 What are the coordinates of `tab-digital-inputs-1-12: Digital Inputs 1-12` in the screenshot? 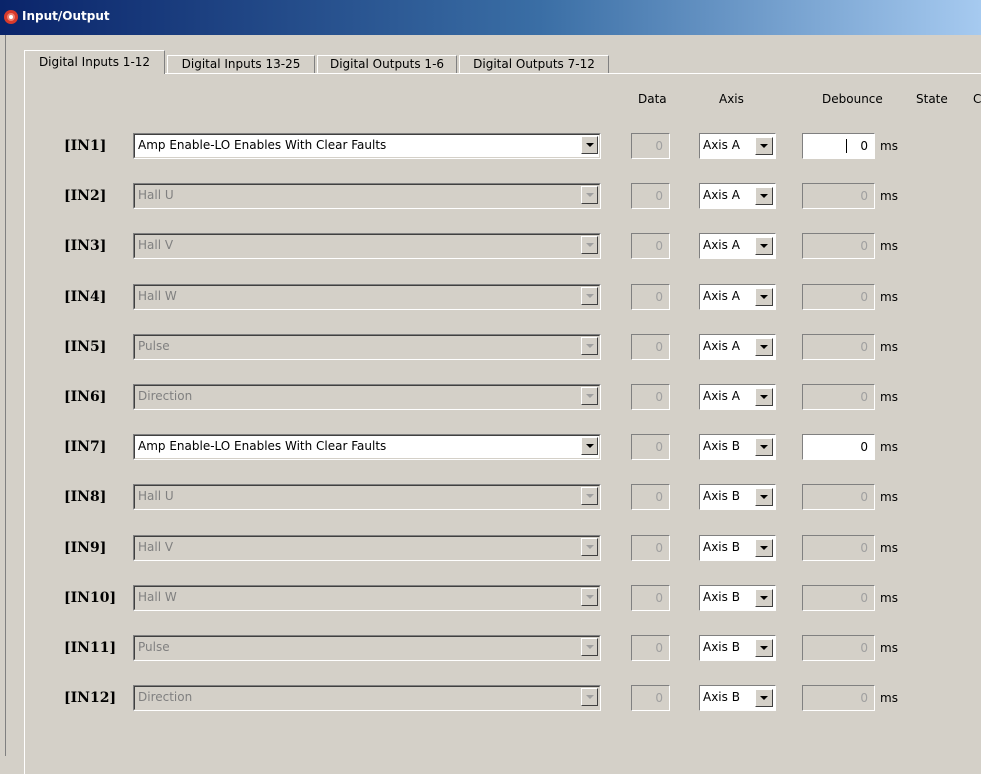 It's located at (94, 62).